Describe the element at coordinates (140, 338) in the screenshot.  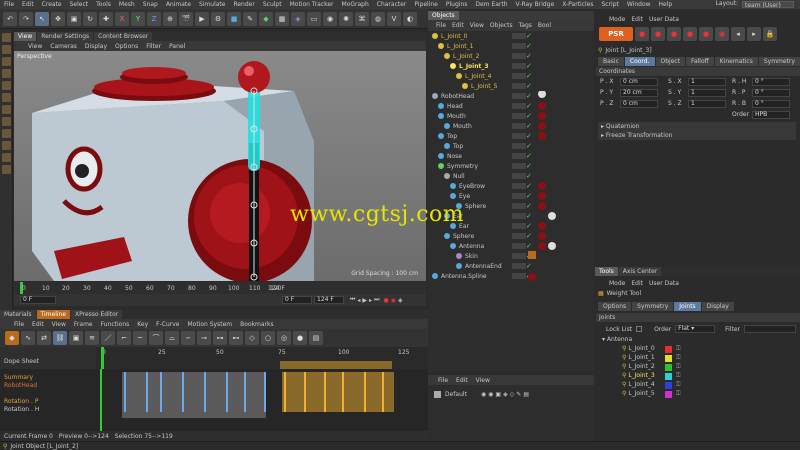
I see `key-spline-icon: ~` at that location.